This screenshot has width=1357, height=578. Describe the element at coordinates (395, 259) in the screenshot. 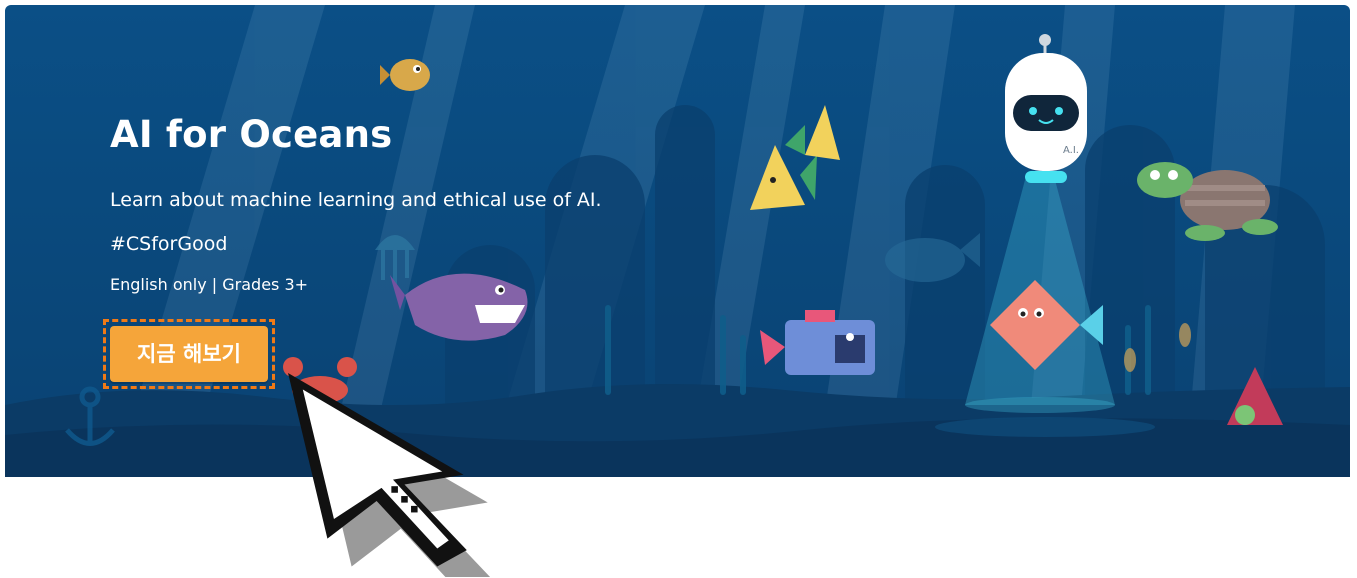

I see `jellyfish` at that location.